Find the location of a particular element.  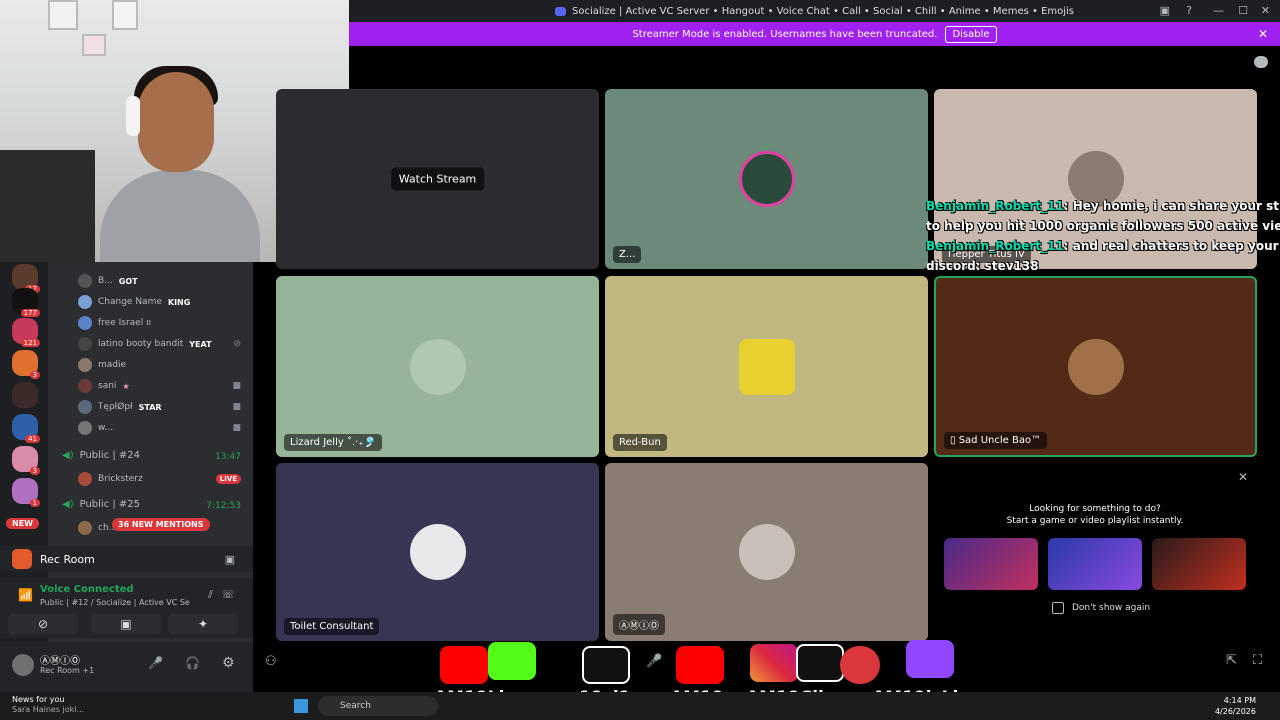

close-button: ✕ is located at coordinates (1265, 10).